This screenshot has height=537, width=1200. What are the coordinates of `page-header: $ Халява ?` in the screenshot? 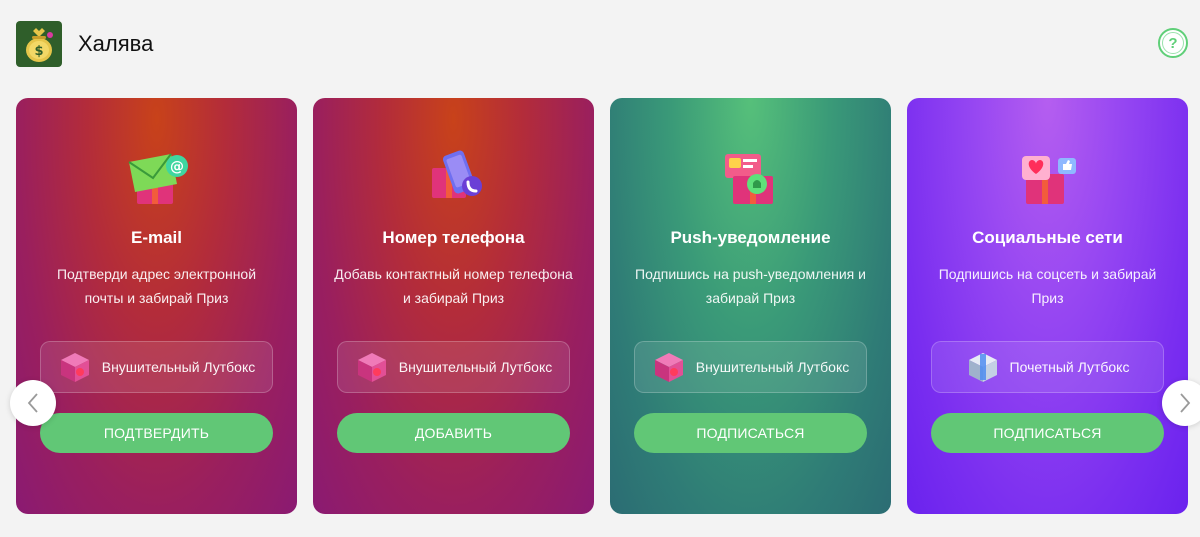 It's located at (602, 44).